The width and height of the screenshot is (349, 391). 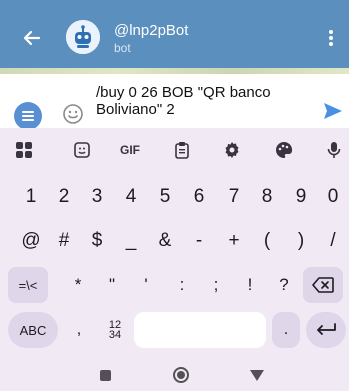 I want to click on key-9: 9, so click(x=301, y=197).